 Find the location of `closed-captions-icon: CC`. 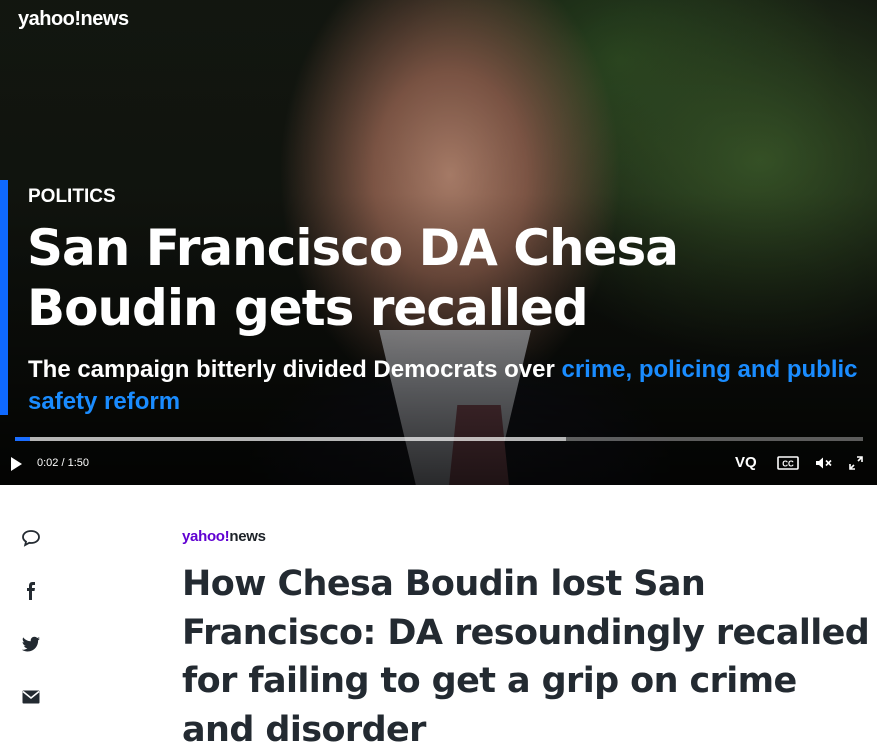

closed-captions-icon: CC is located at coordinates (788, 464).